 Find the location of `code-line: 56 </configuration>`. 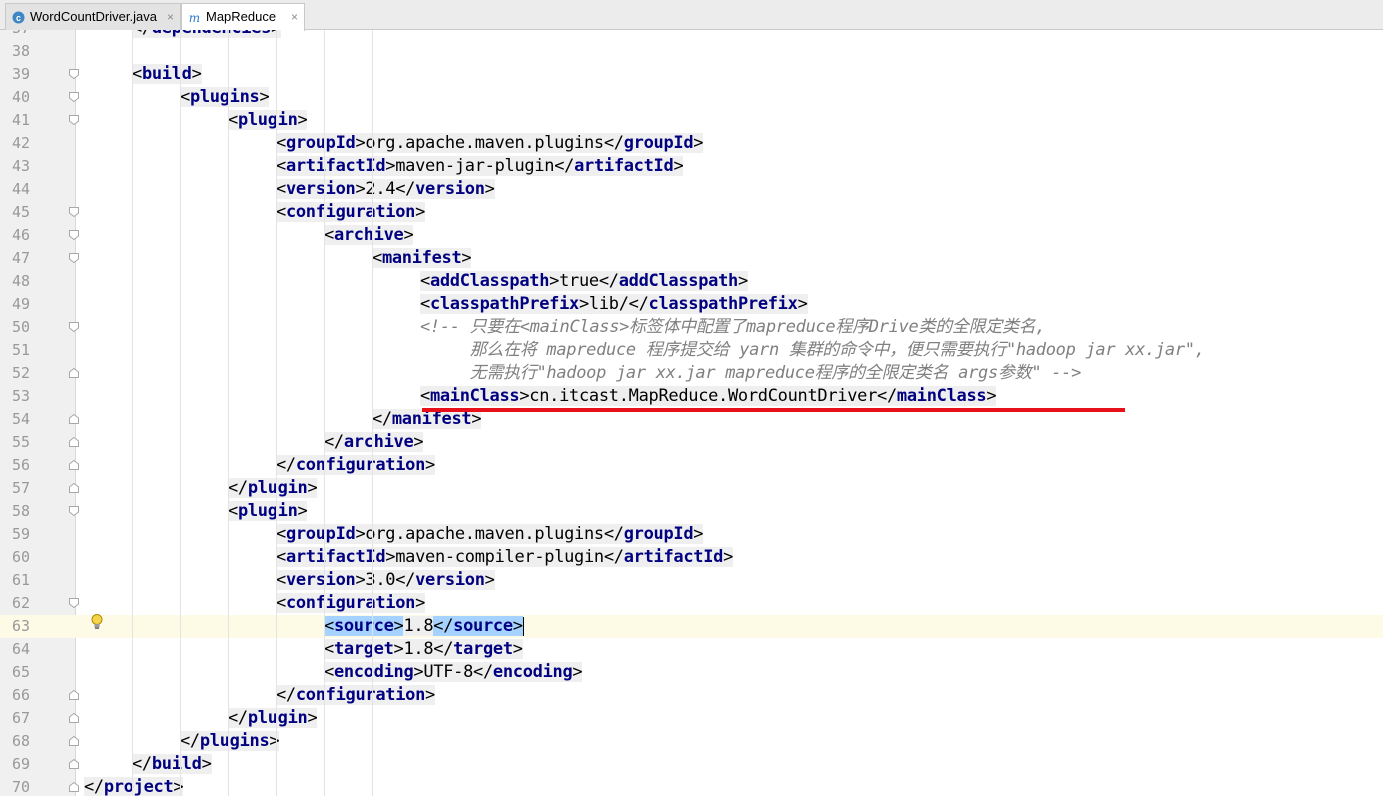

code-line: 56 </configuration> is located at coordinates (691, 465).